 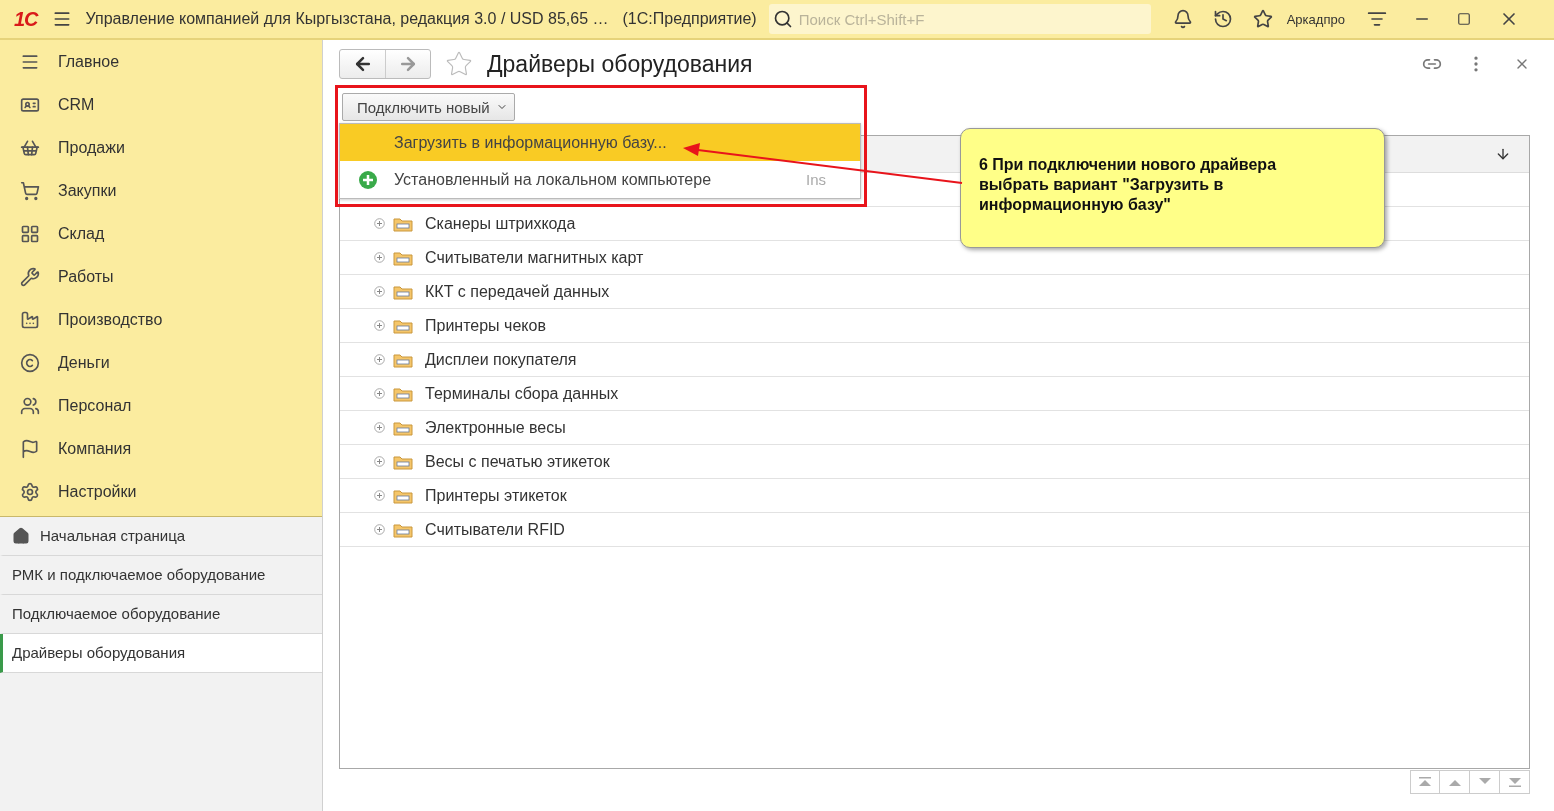 What do you see at coordinates (934, 292) in the screenshot?
I see `tree-row: ККТ с передачей данных` at bounding box center [934, 292].